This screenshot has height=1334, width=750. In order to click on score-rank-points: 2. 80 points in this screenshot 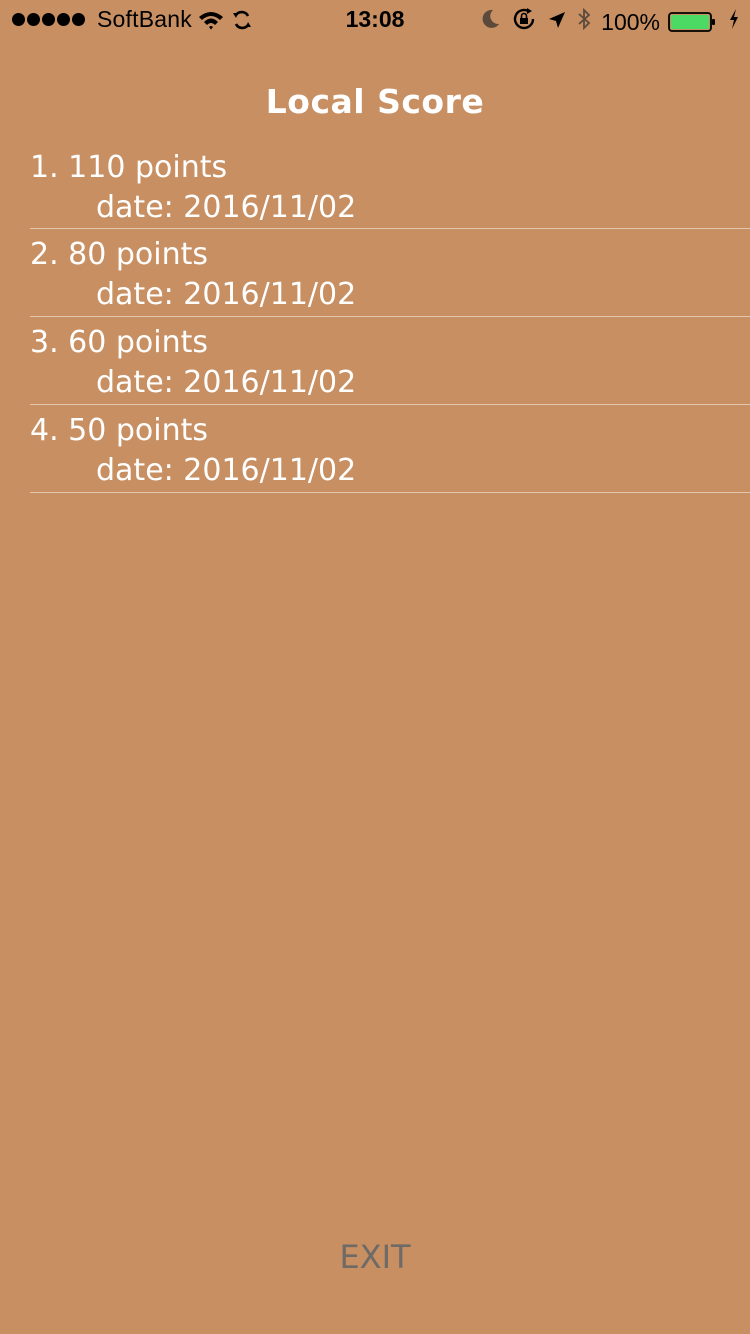, I will do `click(119, 254)`.